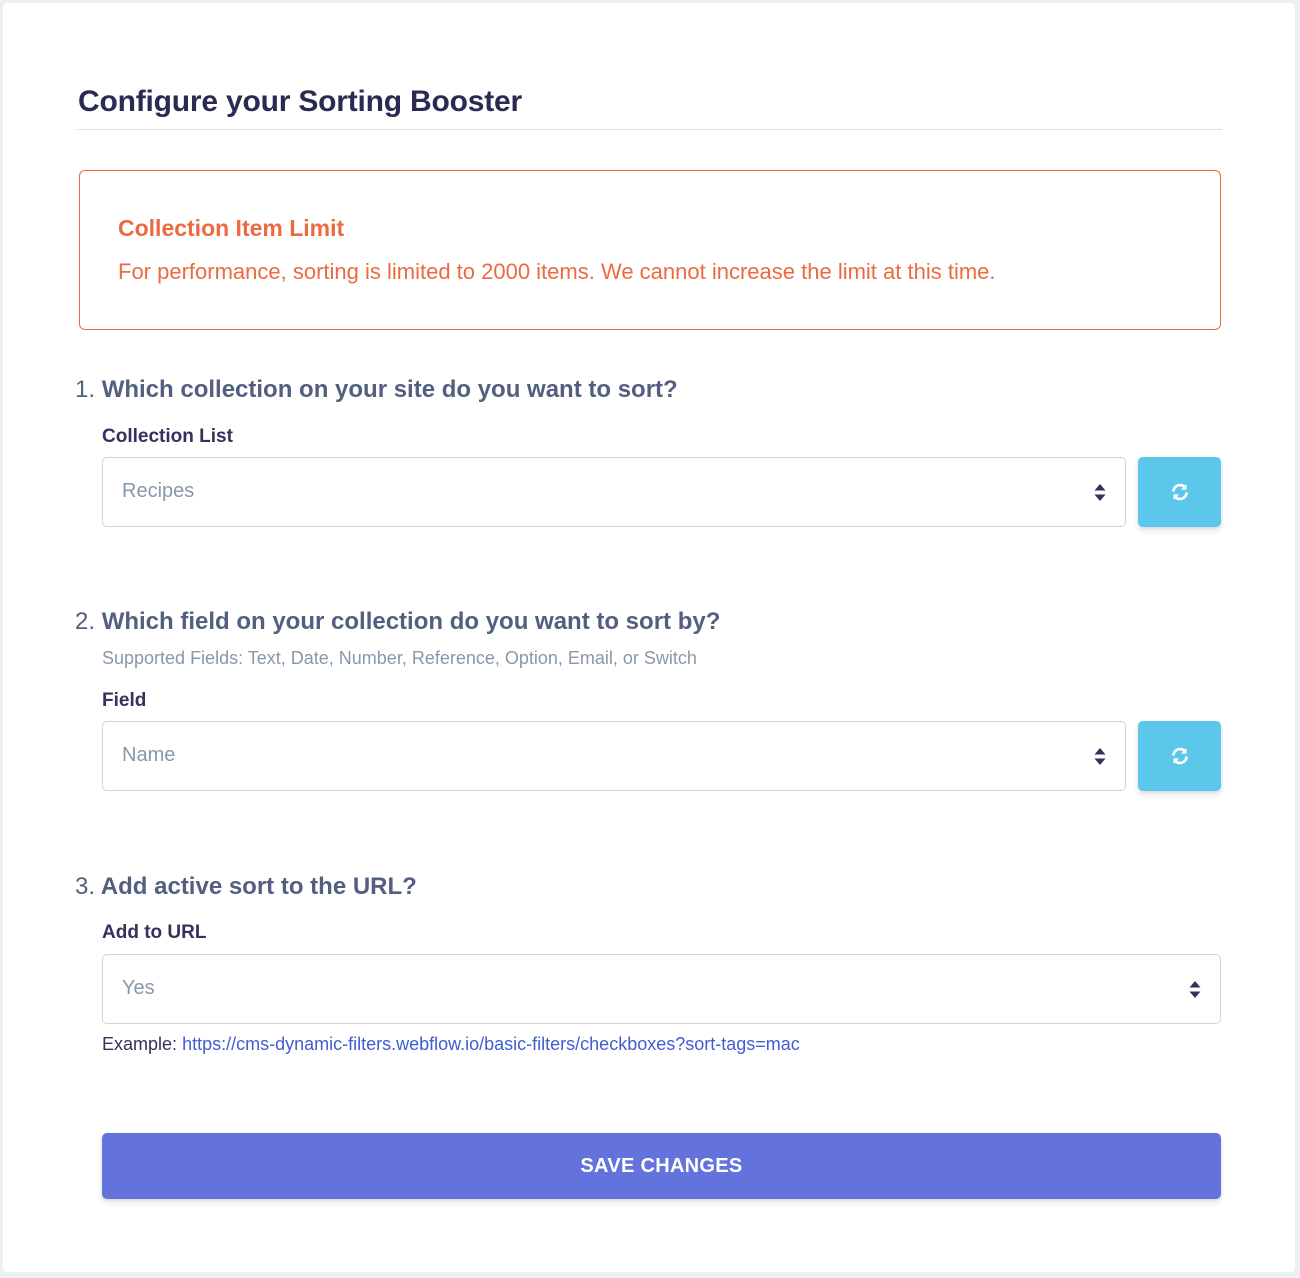 Image resolution: width=1300 pixels, height=1278 pixels. Describe the element at coordinates (649, 129) in the screenshot. I see `title-divider` at that location.